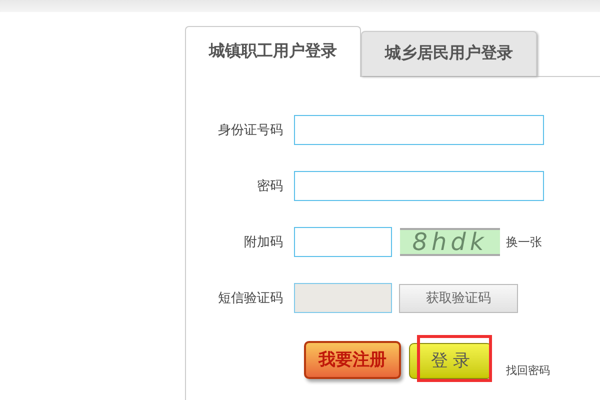  What do you see at coordinates (450, 361) in the screenshot?
I see `login-button: 登 录` at bounding box center [450, 361].